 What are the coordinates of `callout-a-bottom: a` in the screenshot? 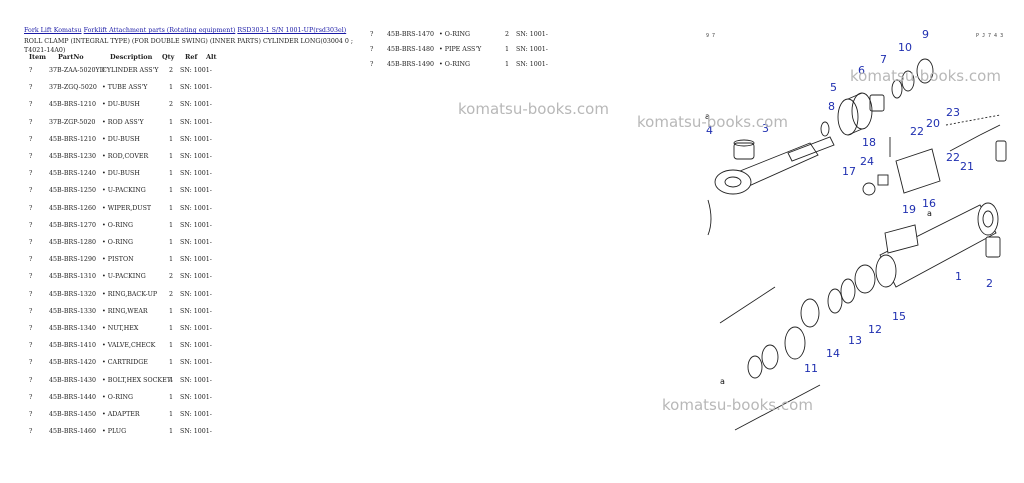 It's located at (722, 381).